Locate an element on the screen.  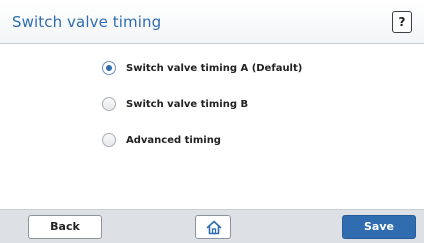
home-button is located at coordinates (213, 227).